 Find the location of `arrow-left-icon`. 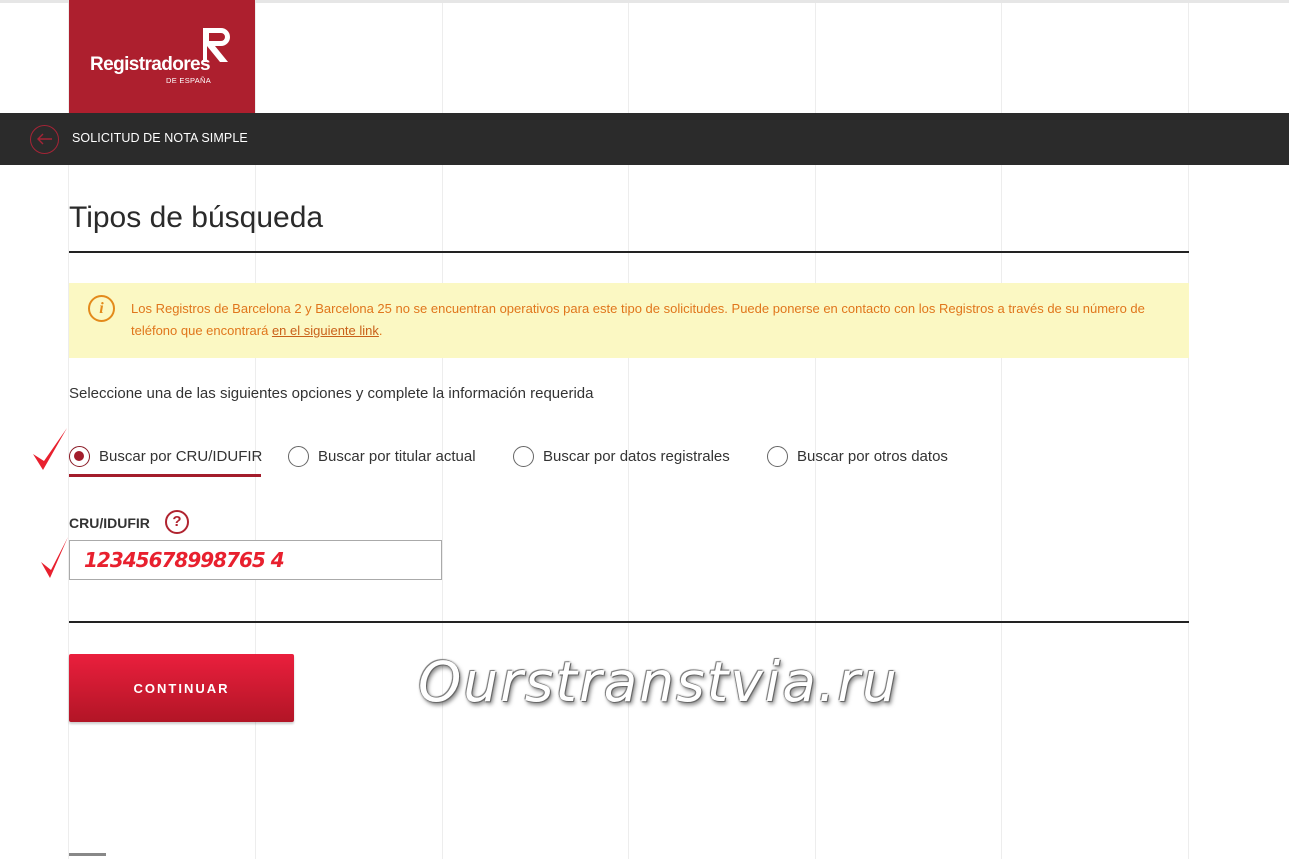

arrow-left-icon is located at coordinates (44, 139).